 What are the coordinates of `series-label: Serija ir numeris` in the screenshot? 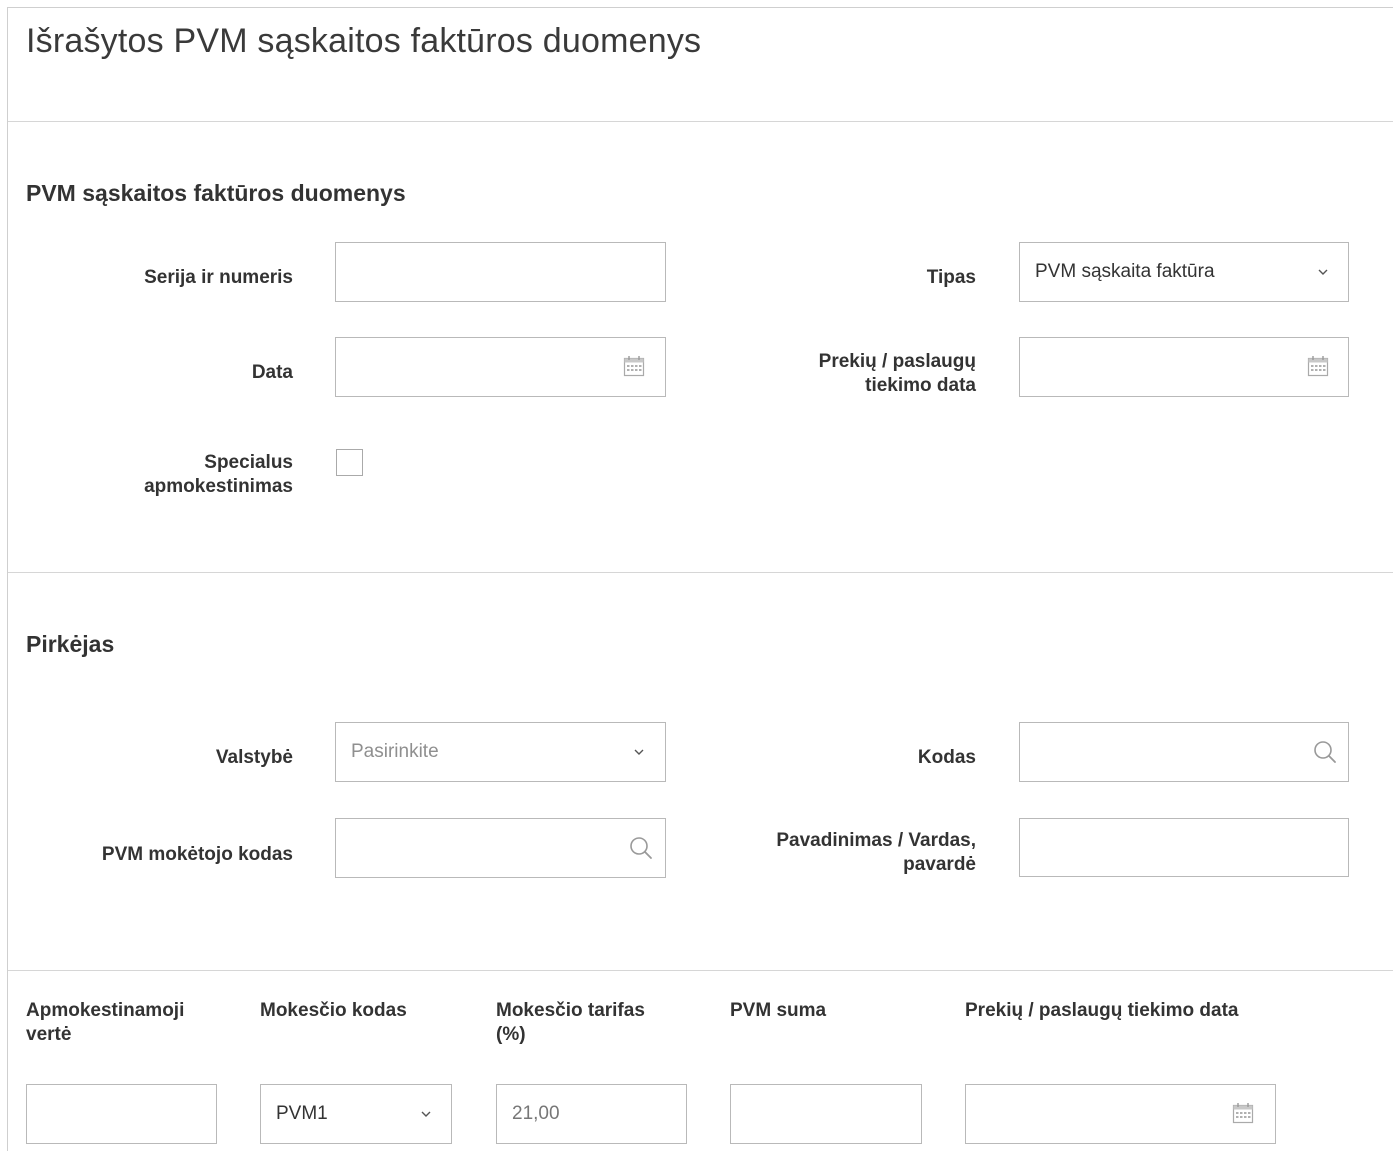 It's located at (218, 277).